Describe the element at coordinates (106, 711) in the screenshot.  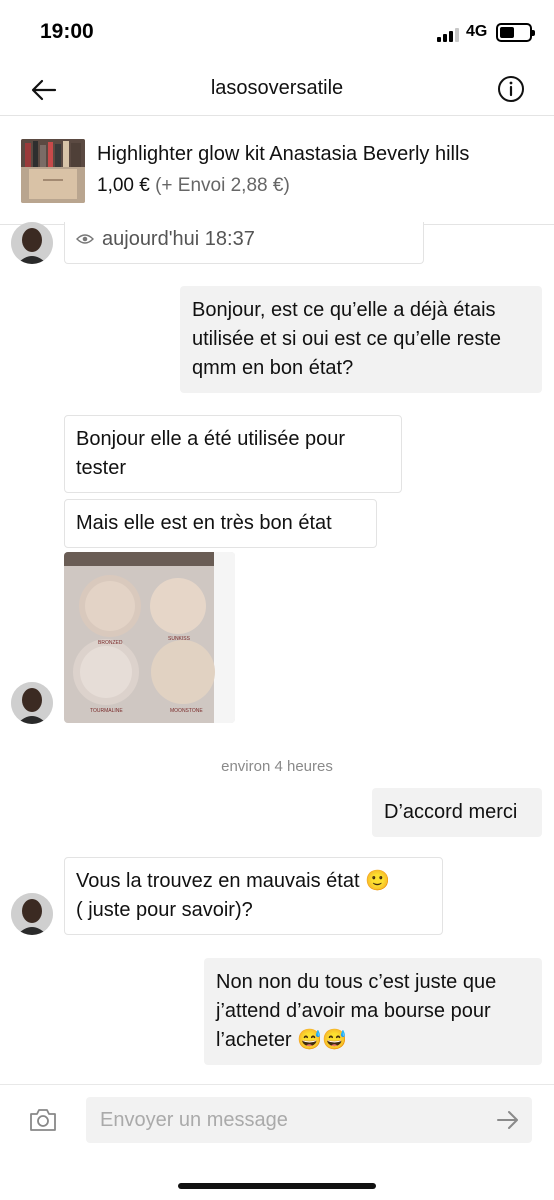
I see `photo-label: TOURMALINE` at that location.